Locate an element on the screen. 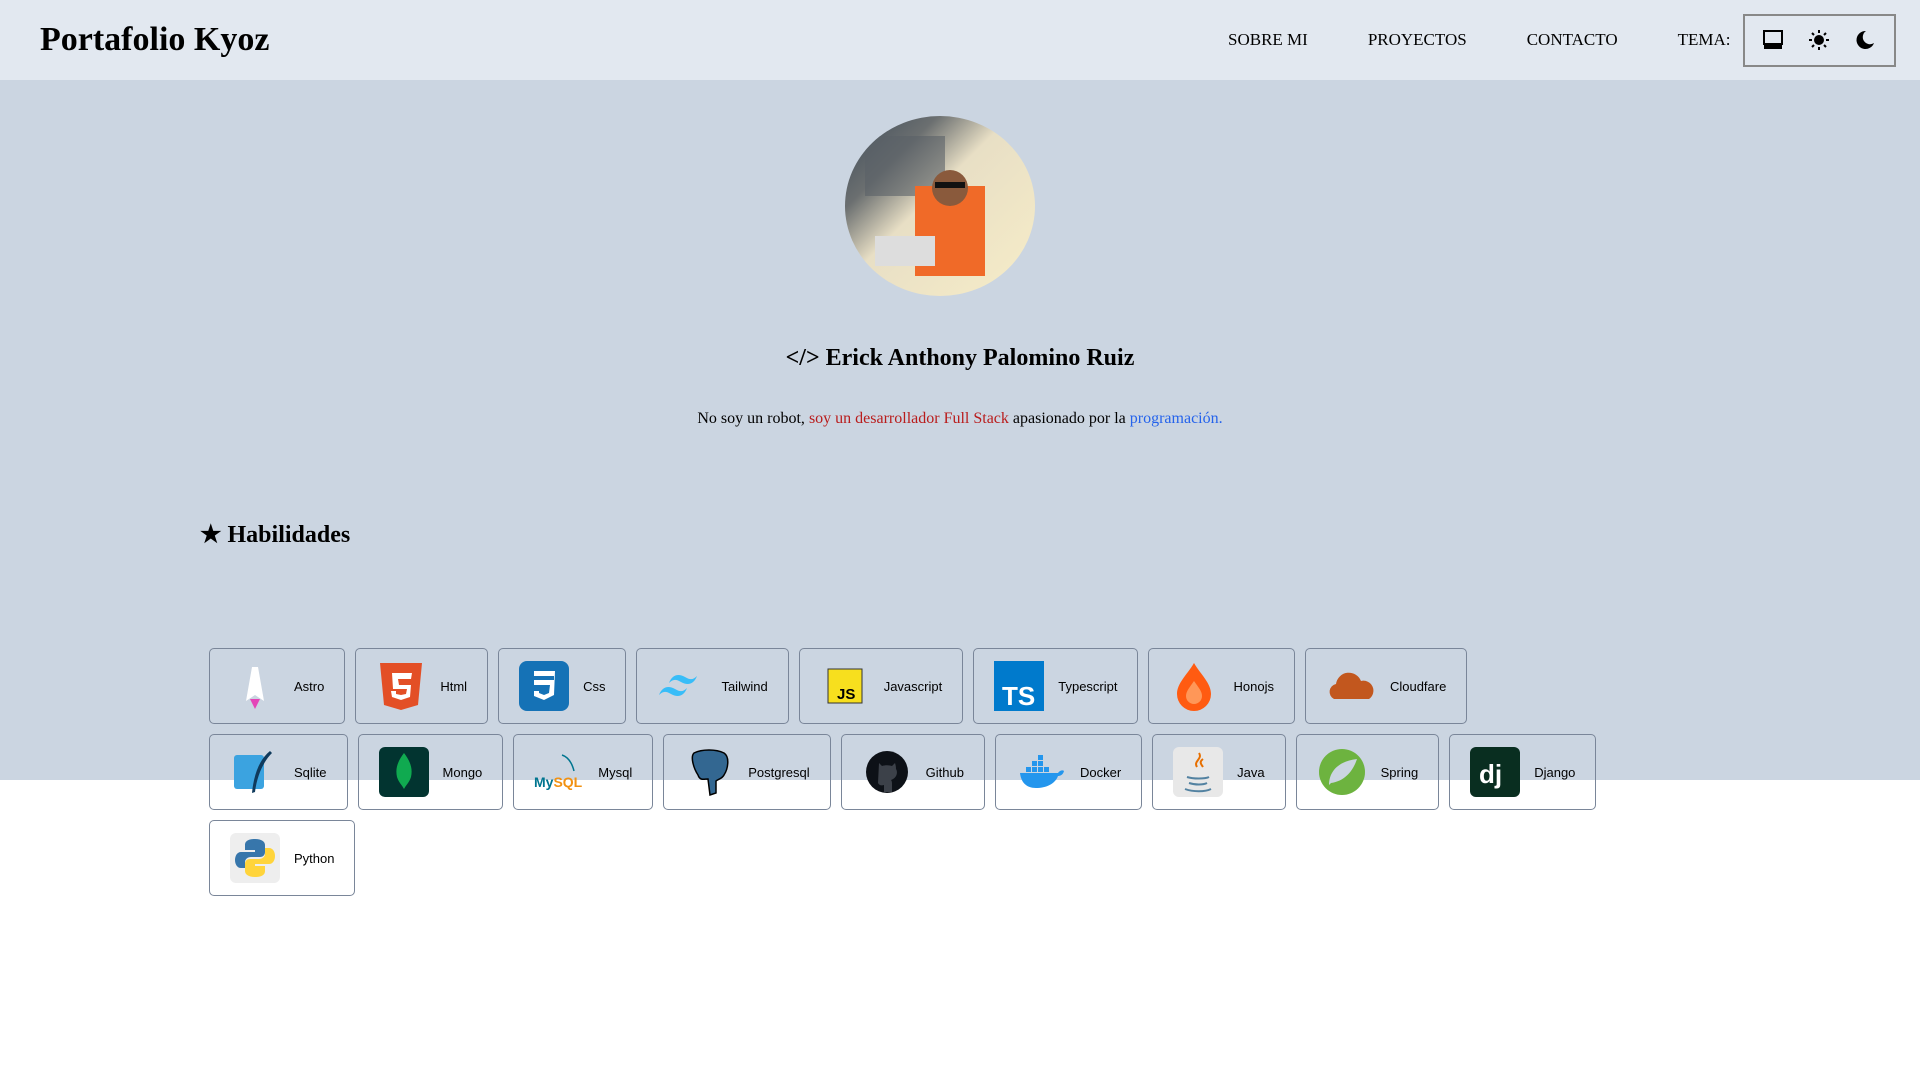  theme-label: TEMA: is located at coordinates (1704, 39).